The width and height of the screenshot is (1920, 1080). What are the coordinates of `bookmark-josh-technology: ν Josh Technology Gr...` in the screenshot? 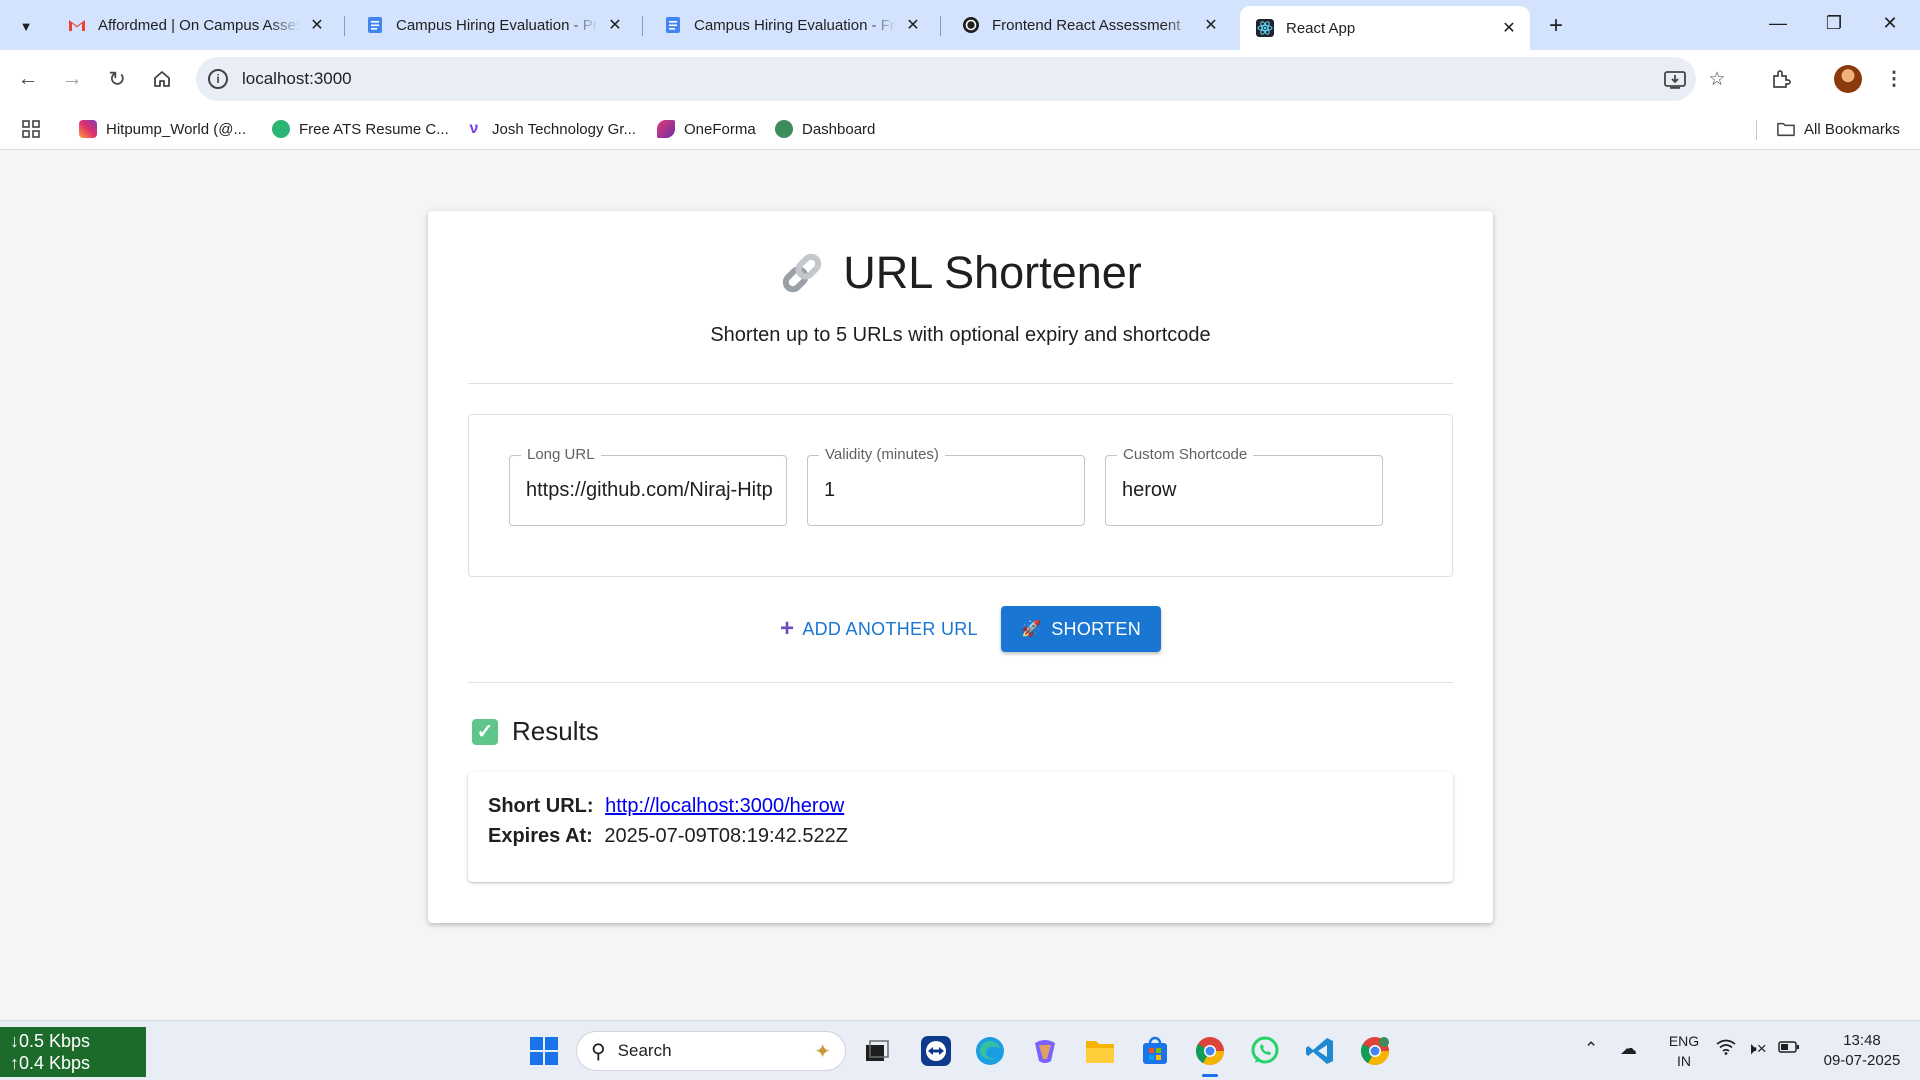 It's located at (550, 129).